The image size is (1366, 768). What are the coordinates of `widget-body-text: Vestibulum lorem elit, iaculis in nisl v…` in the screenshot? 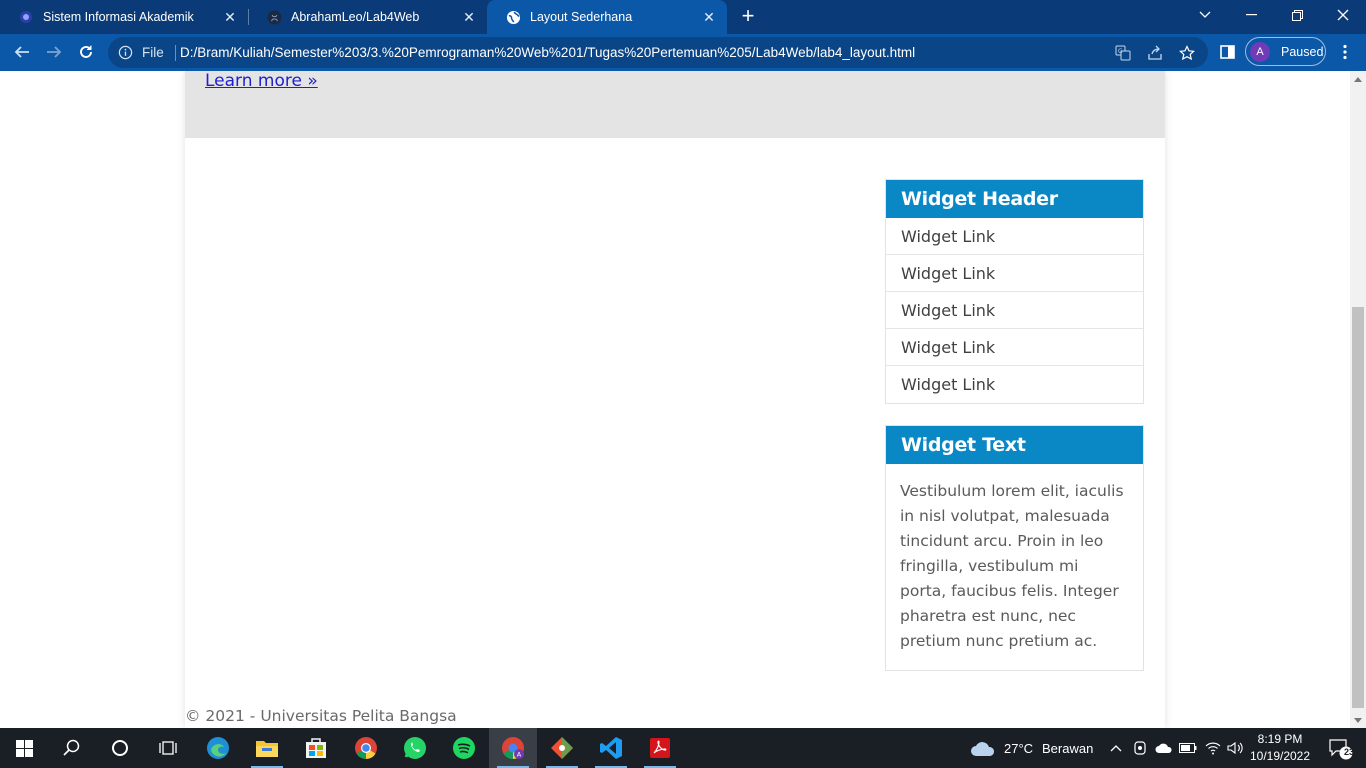 It's located at (1012, 566).